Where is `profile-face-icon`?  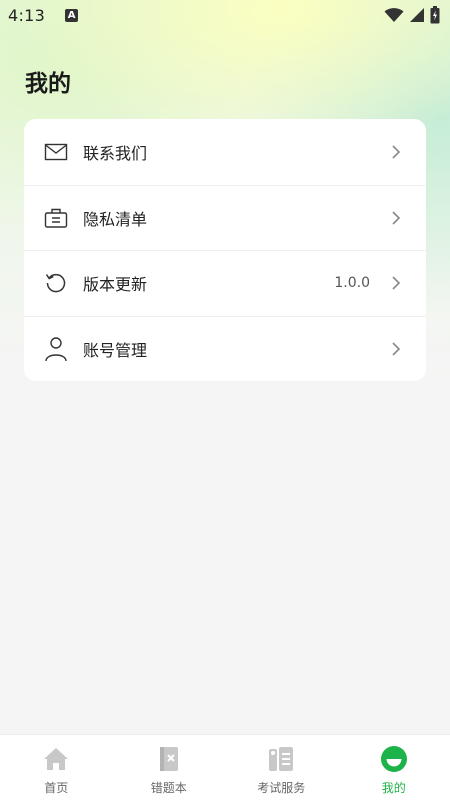
profile-face-icon is located at coordinates (394, 759).